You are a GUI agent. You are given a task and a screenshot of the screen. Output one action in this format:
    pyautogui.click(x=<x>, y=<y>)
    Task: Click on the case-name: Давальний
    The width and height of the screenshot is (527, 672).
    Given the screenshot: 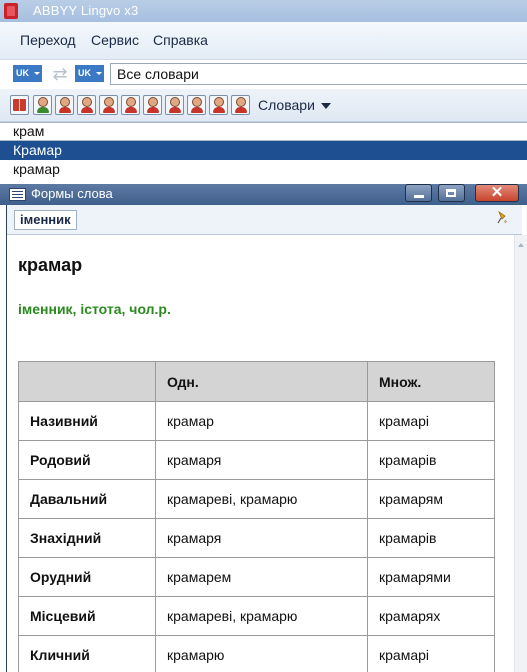 What is the action you would take?
    pyautogui.click(x=87, y=499)
    